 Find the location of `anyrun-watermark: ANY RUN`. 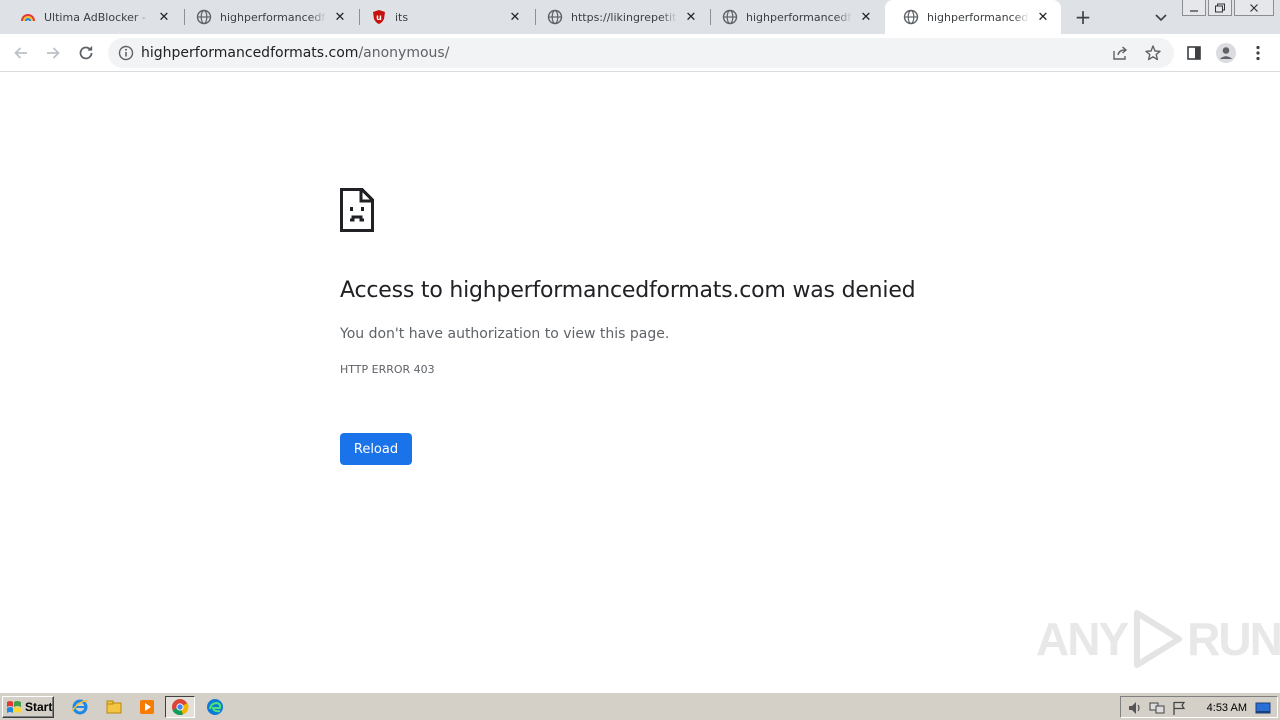

anyrun-watermark: ANY RUN is located at coordinates (1158, 639).